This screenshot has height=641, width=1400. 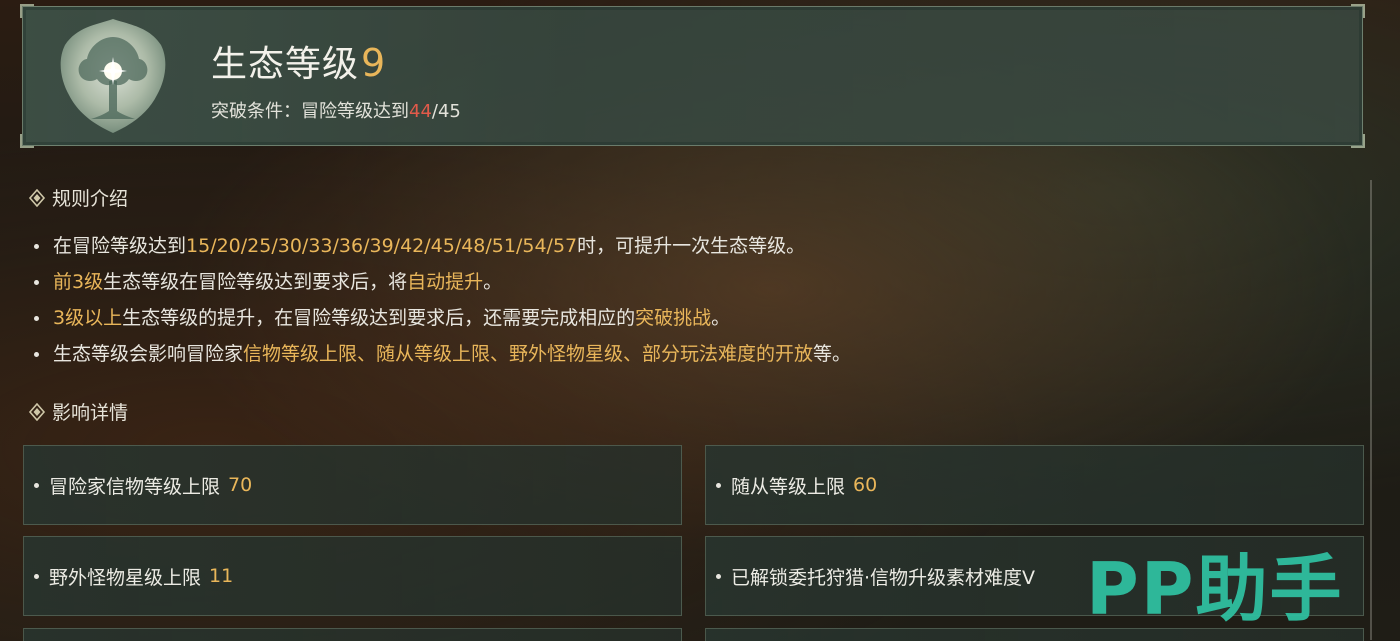 I want to click on effect-label: 已解锁委托狩猎·信物升级素材难度V, so click(x=883, y=577).